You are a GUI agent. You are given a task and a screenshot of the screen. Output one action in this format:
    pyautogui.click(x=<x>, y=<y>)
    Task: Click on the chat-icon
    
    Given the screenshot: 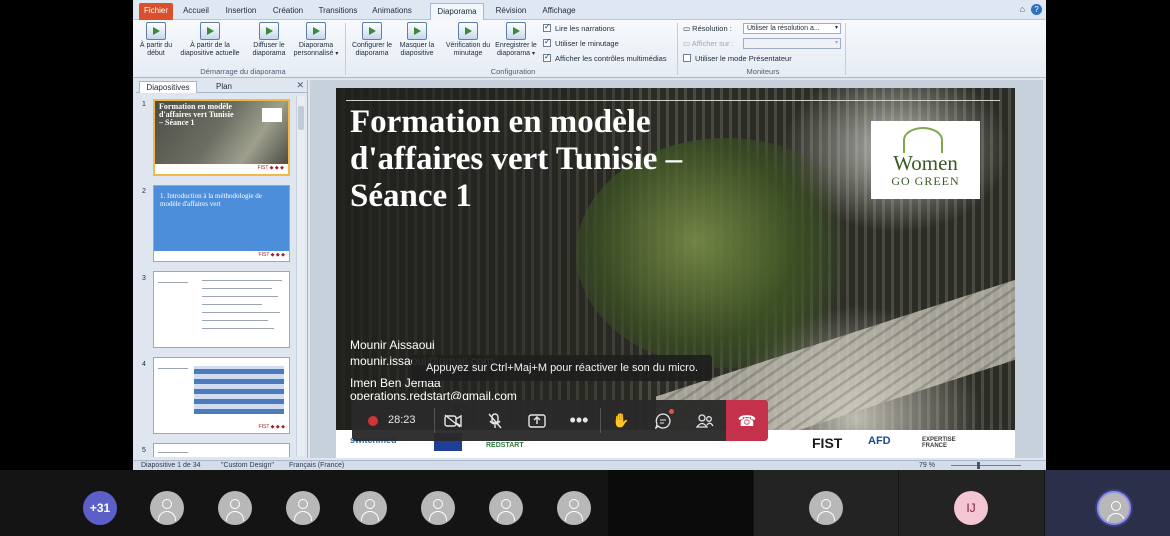 What is the action you would take?
    pyautogui.click(x=663, y=420)
    